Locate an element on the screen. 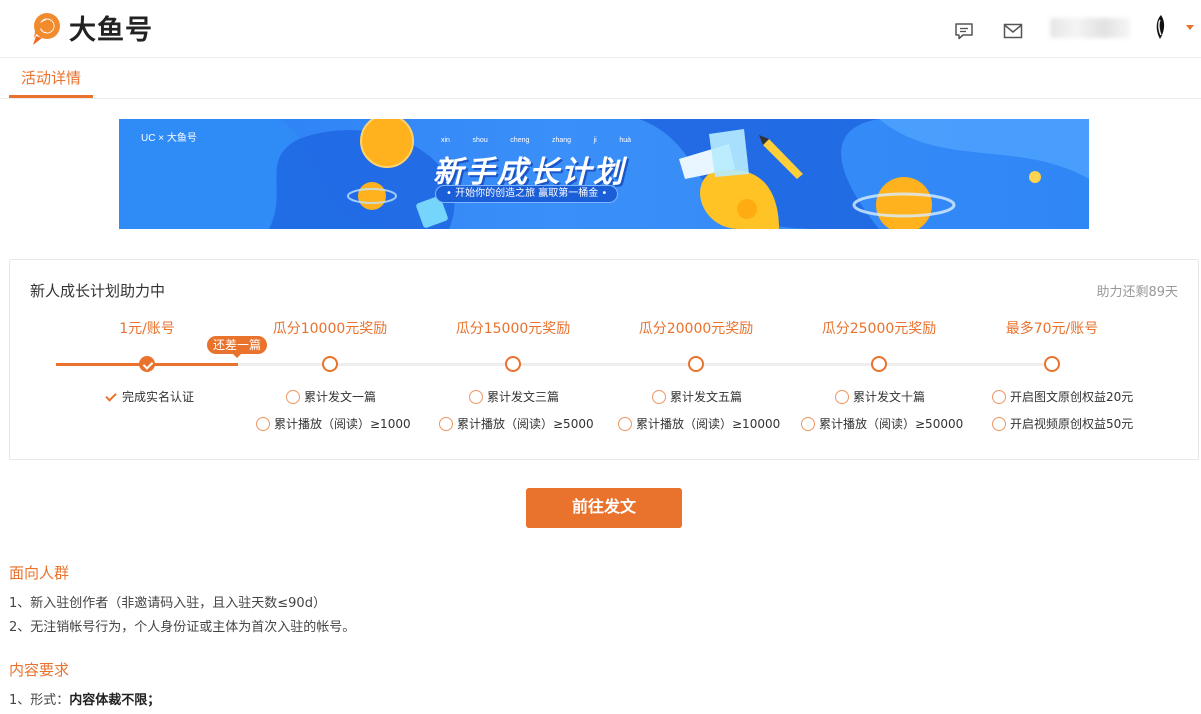  pinyin-6: huà is located at coordinates (625, 140).